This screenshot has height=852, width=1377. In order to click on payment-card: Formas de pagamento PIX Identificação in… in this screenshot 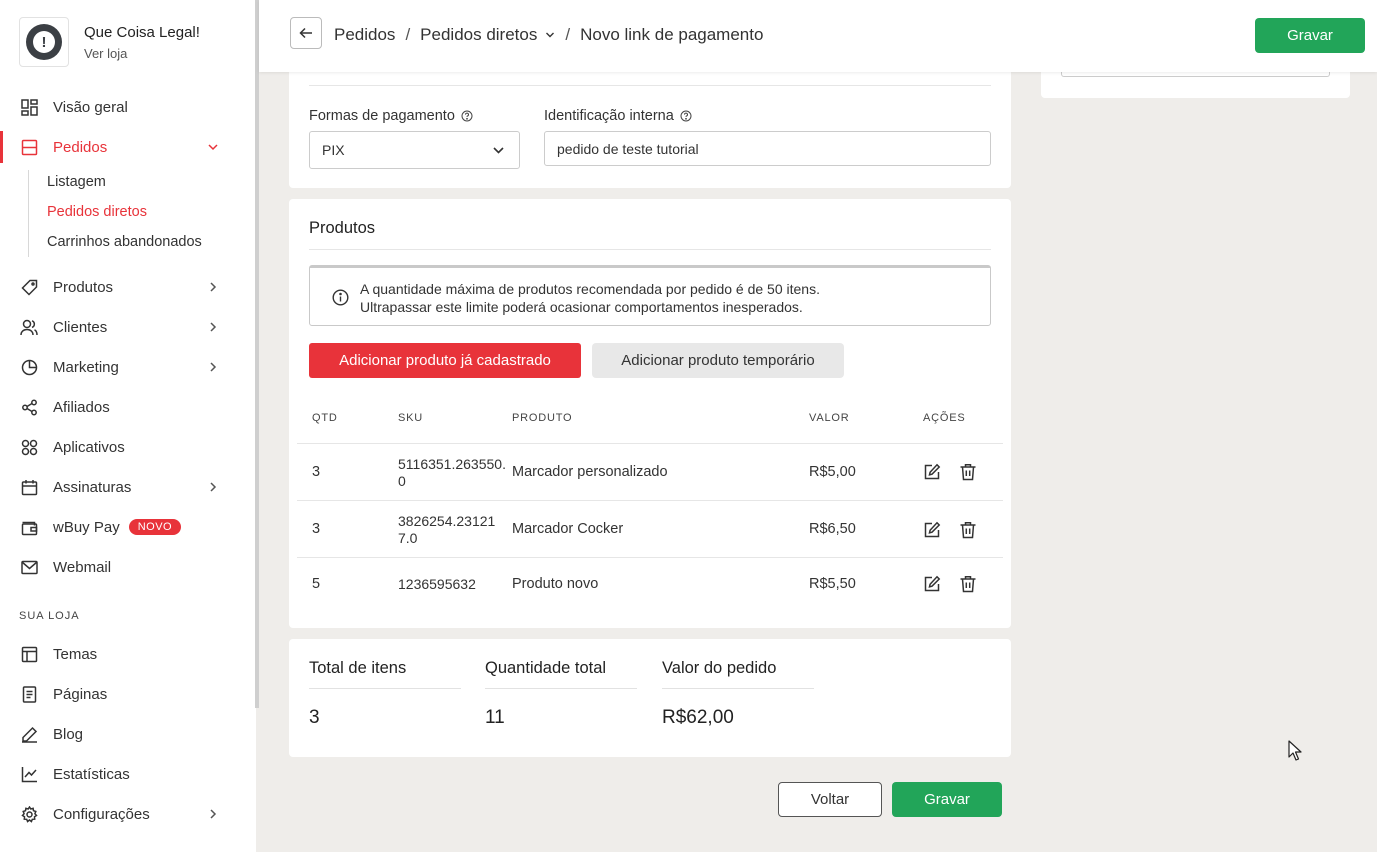, I will do `click(650, 124)`.